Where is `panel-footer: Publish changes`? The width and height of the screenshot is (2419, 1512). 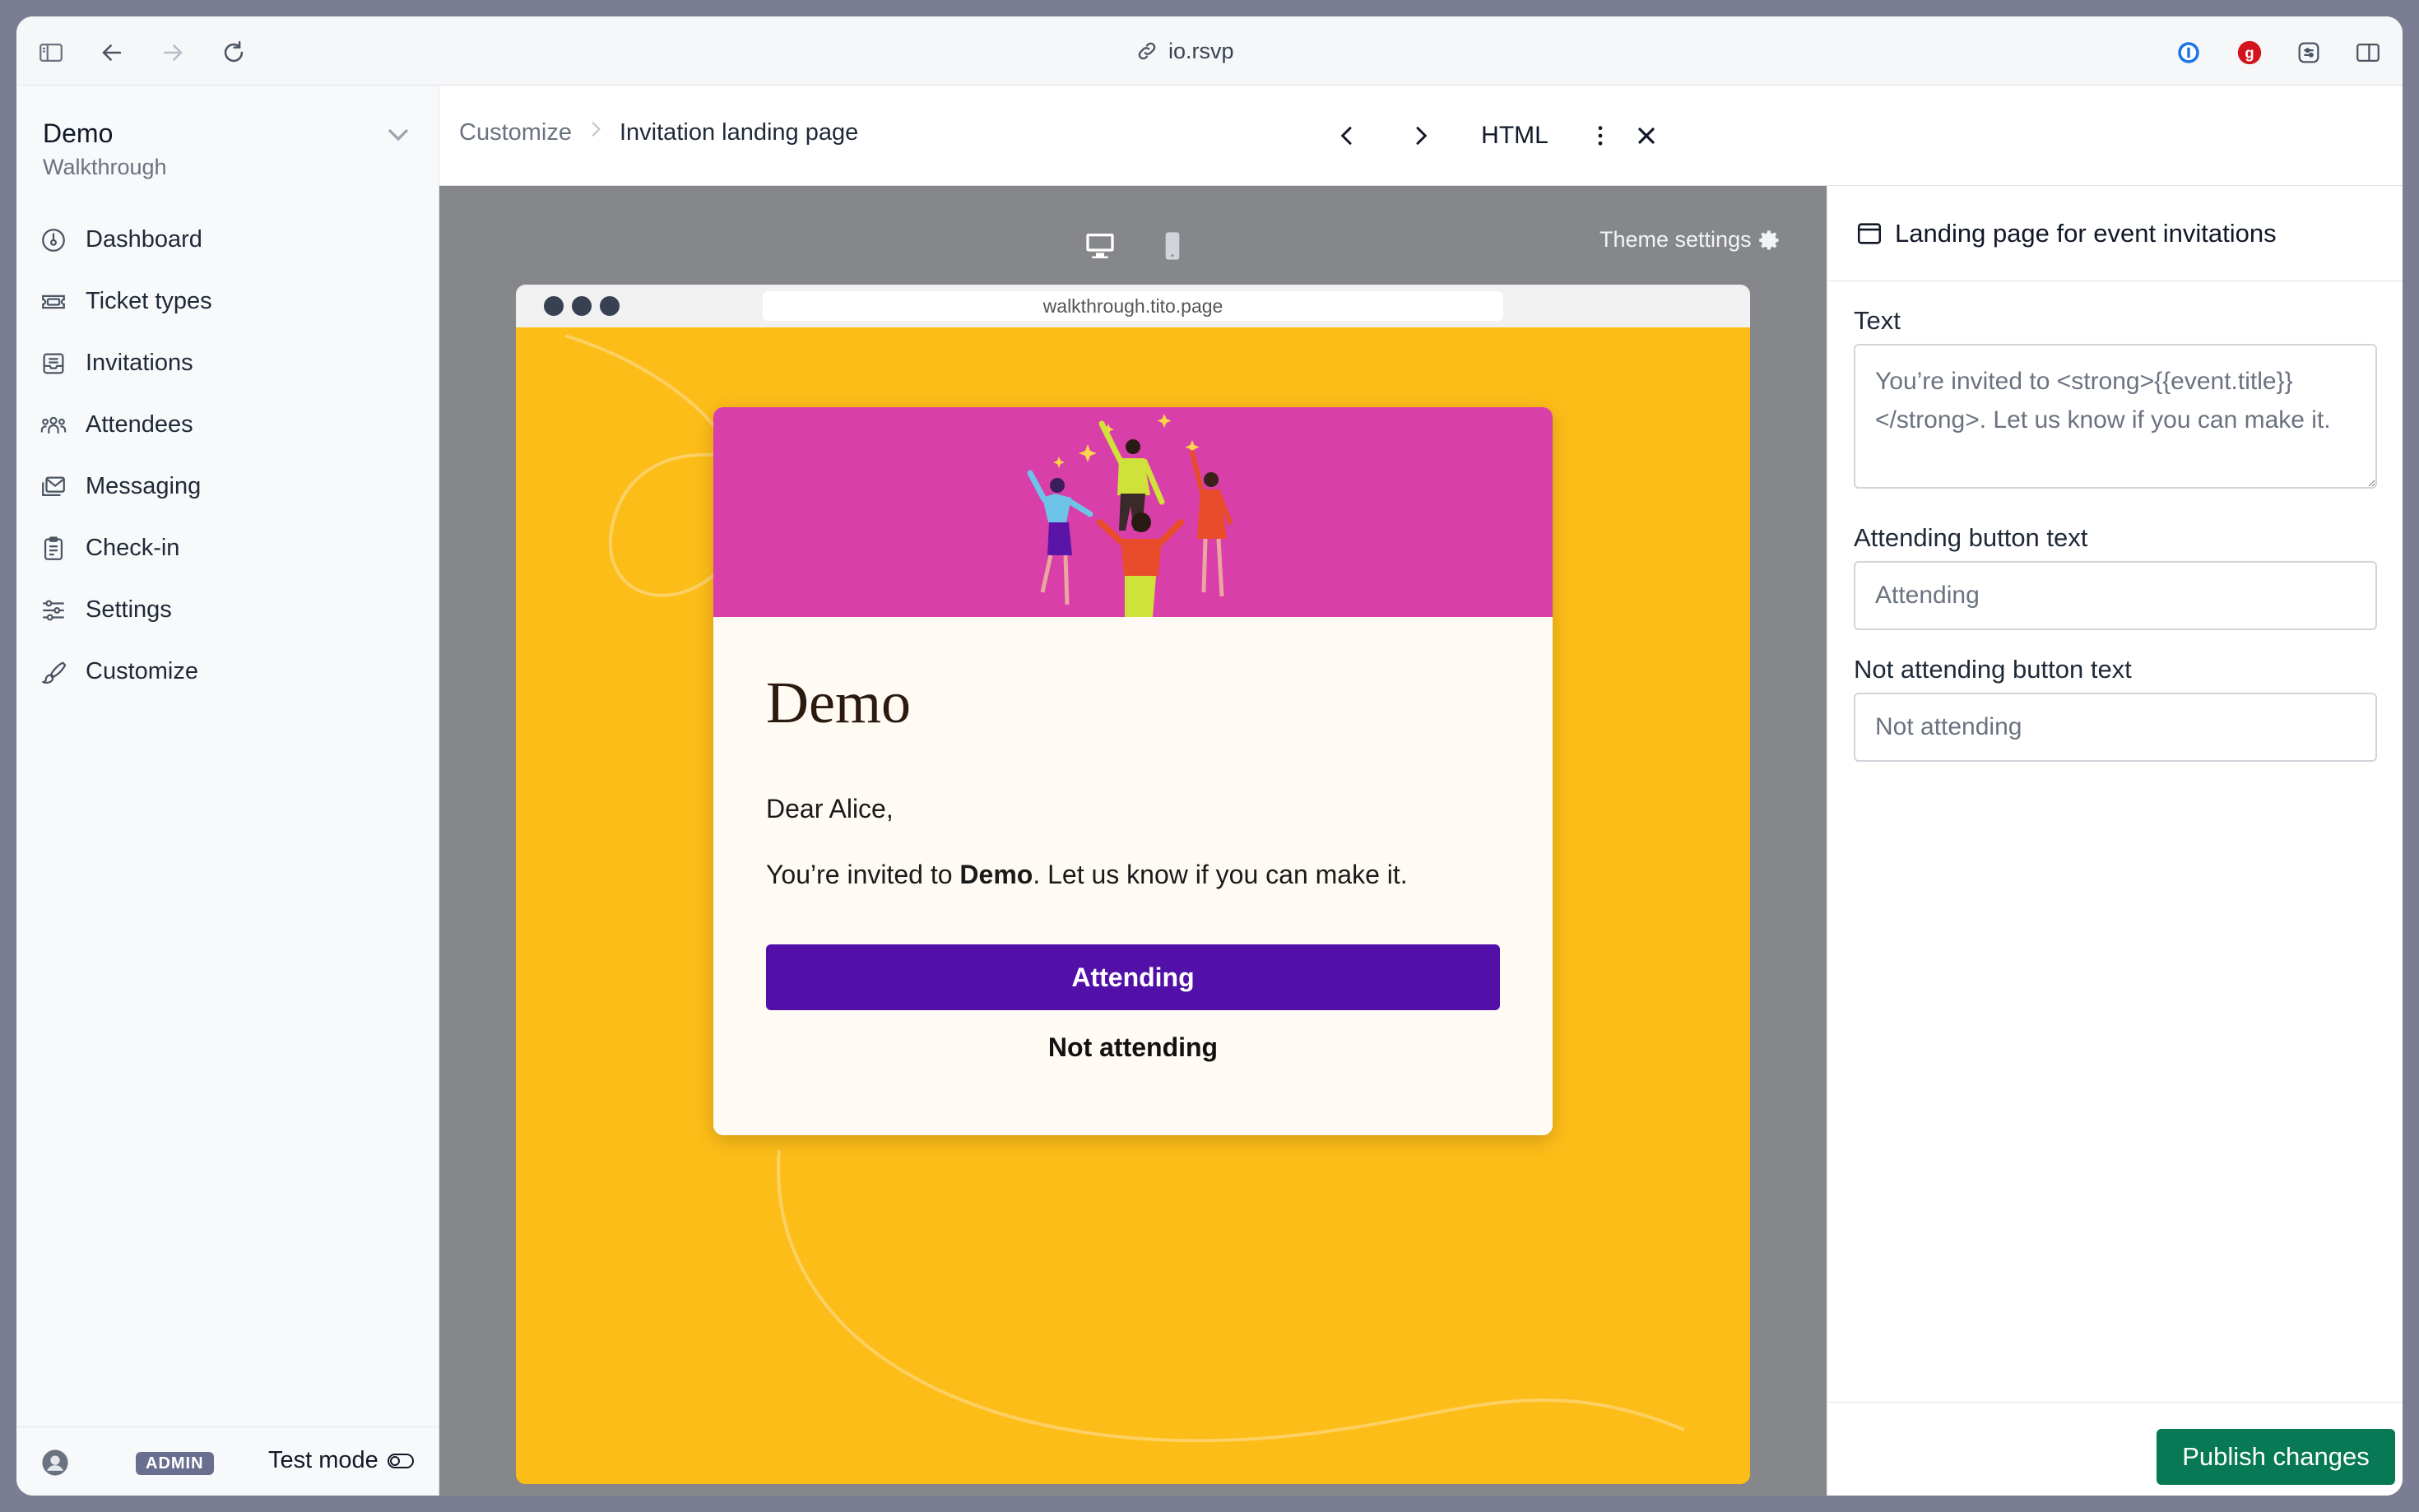 panel-footer: Publish changes is located at coordinates (2115, 1449).